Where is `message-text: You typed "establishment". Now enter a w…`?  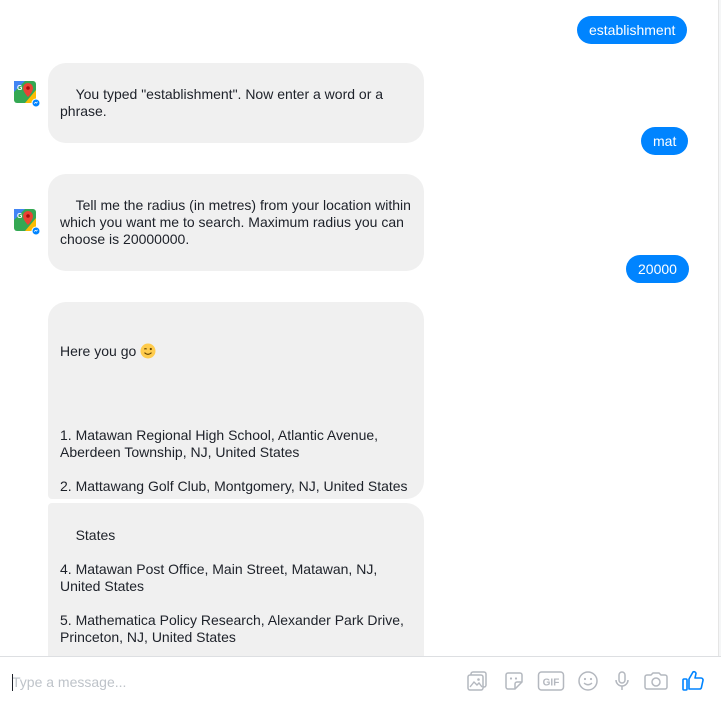 message-text: You typed "establishment". Now enter a w… is located at coordinates (223, 102).